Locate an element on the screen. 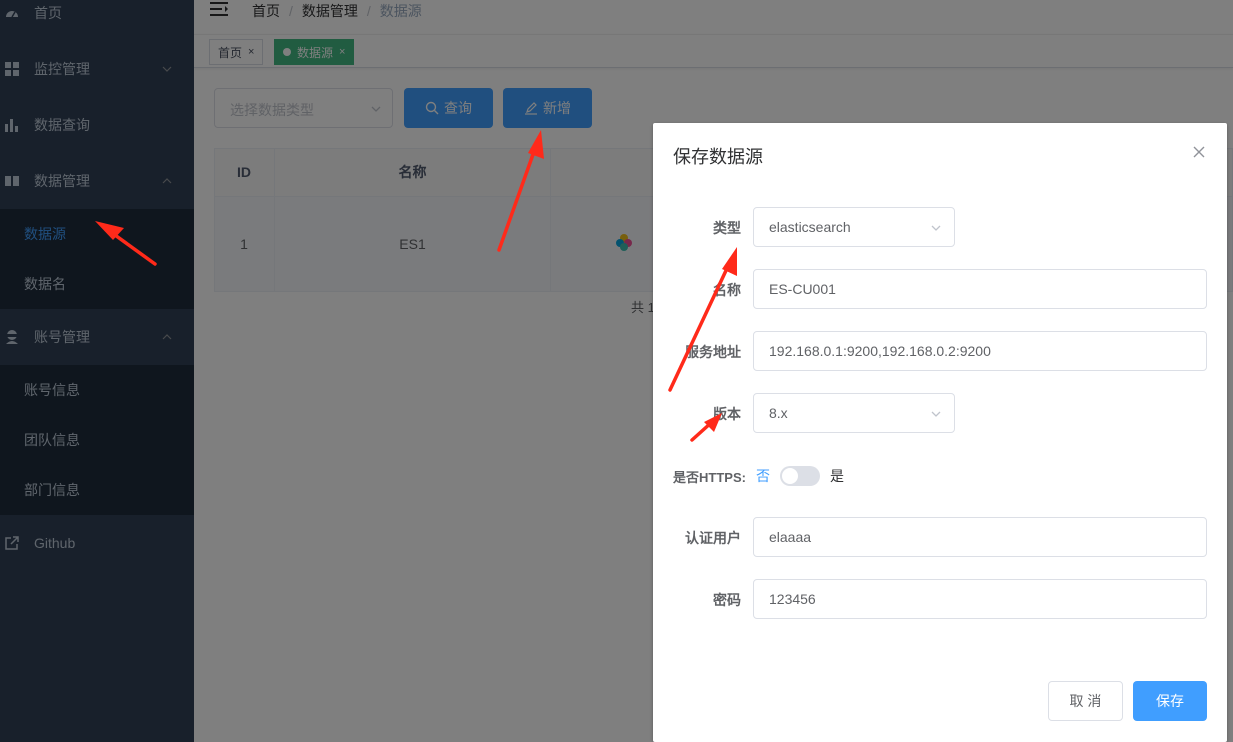  https-on-label: 是 is located at coordinates (837, 476).